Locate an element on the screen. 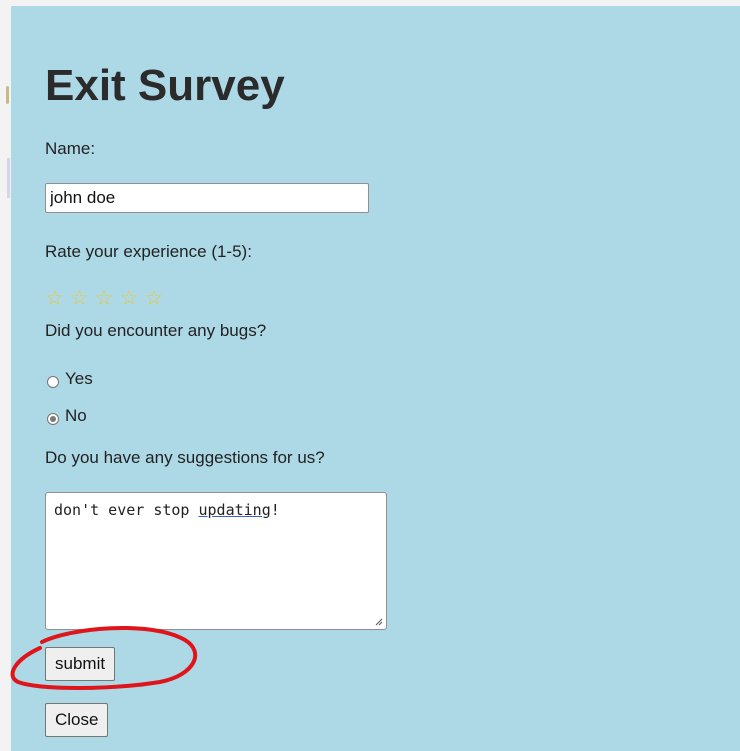 This screenshot has height=751, width=740. star-rating: ☆ ☆ ☆ ☆ ☆ is located at coordinates (104, 298).